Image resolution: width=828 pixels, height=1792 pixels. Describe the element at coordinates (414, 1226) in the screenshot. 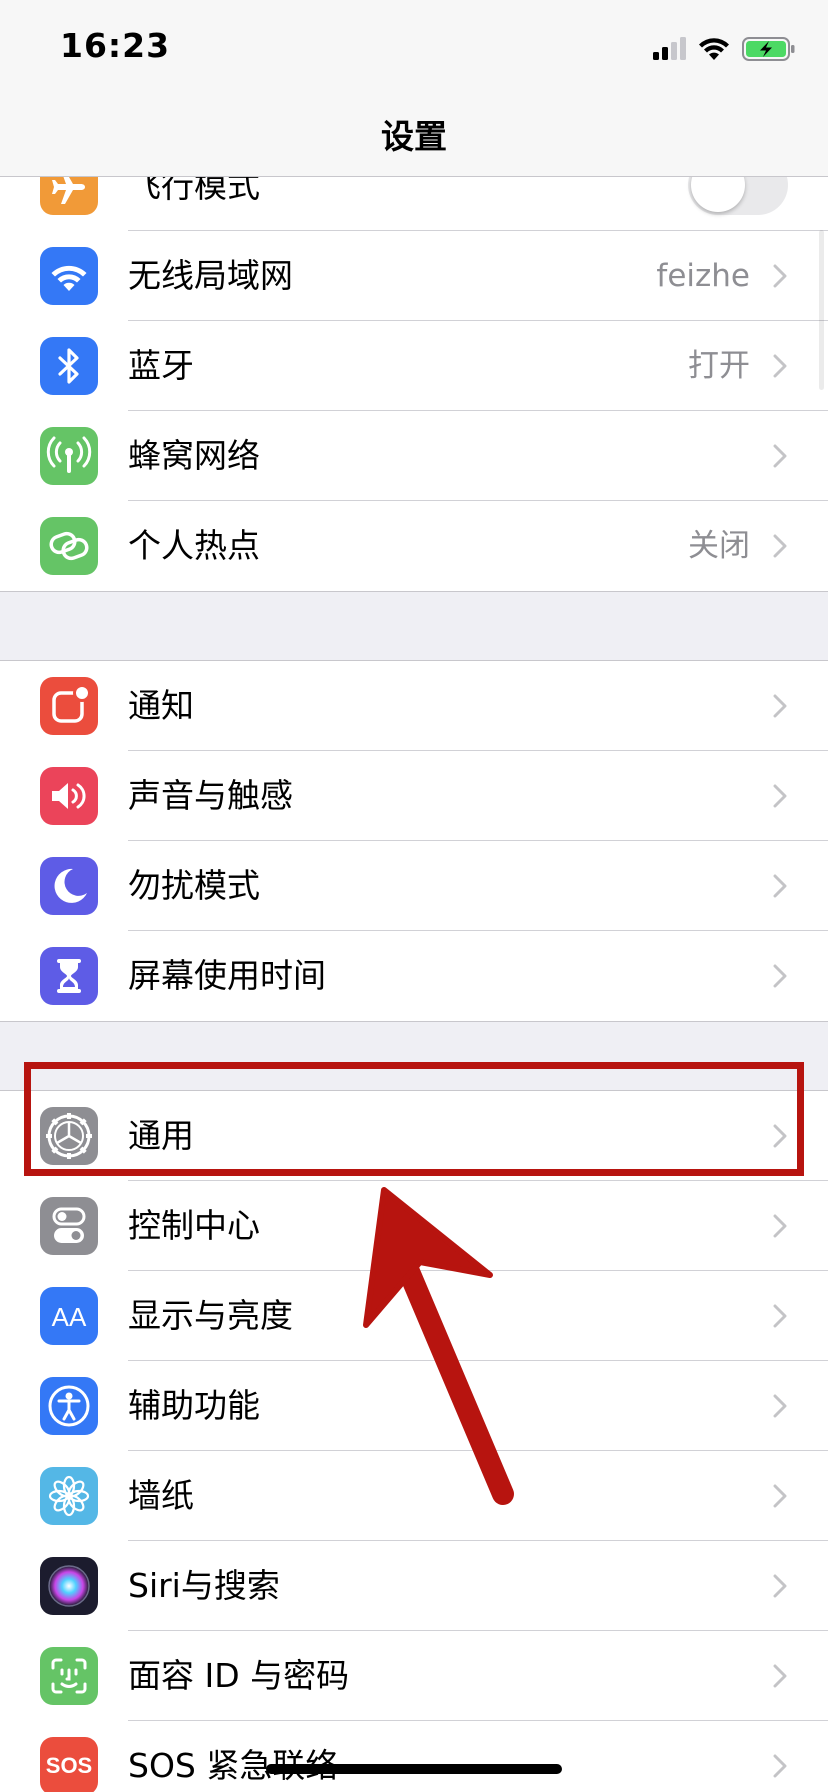

I see `settings-row-system-1: 控制中心` at that location.